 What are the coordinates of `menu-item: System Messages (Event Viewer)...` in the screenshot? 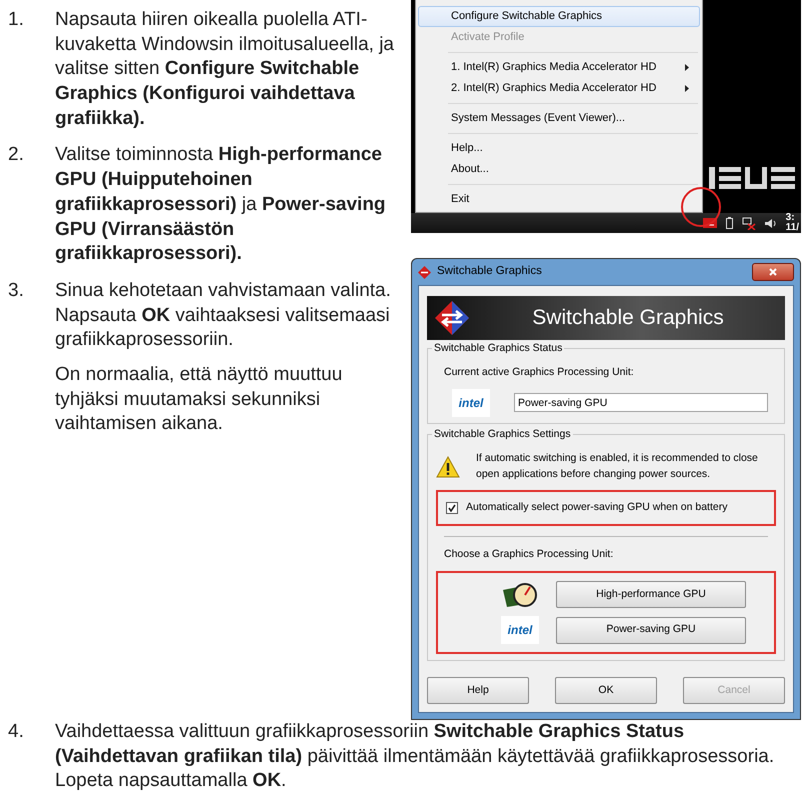 It's located at (559, 118).